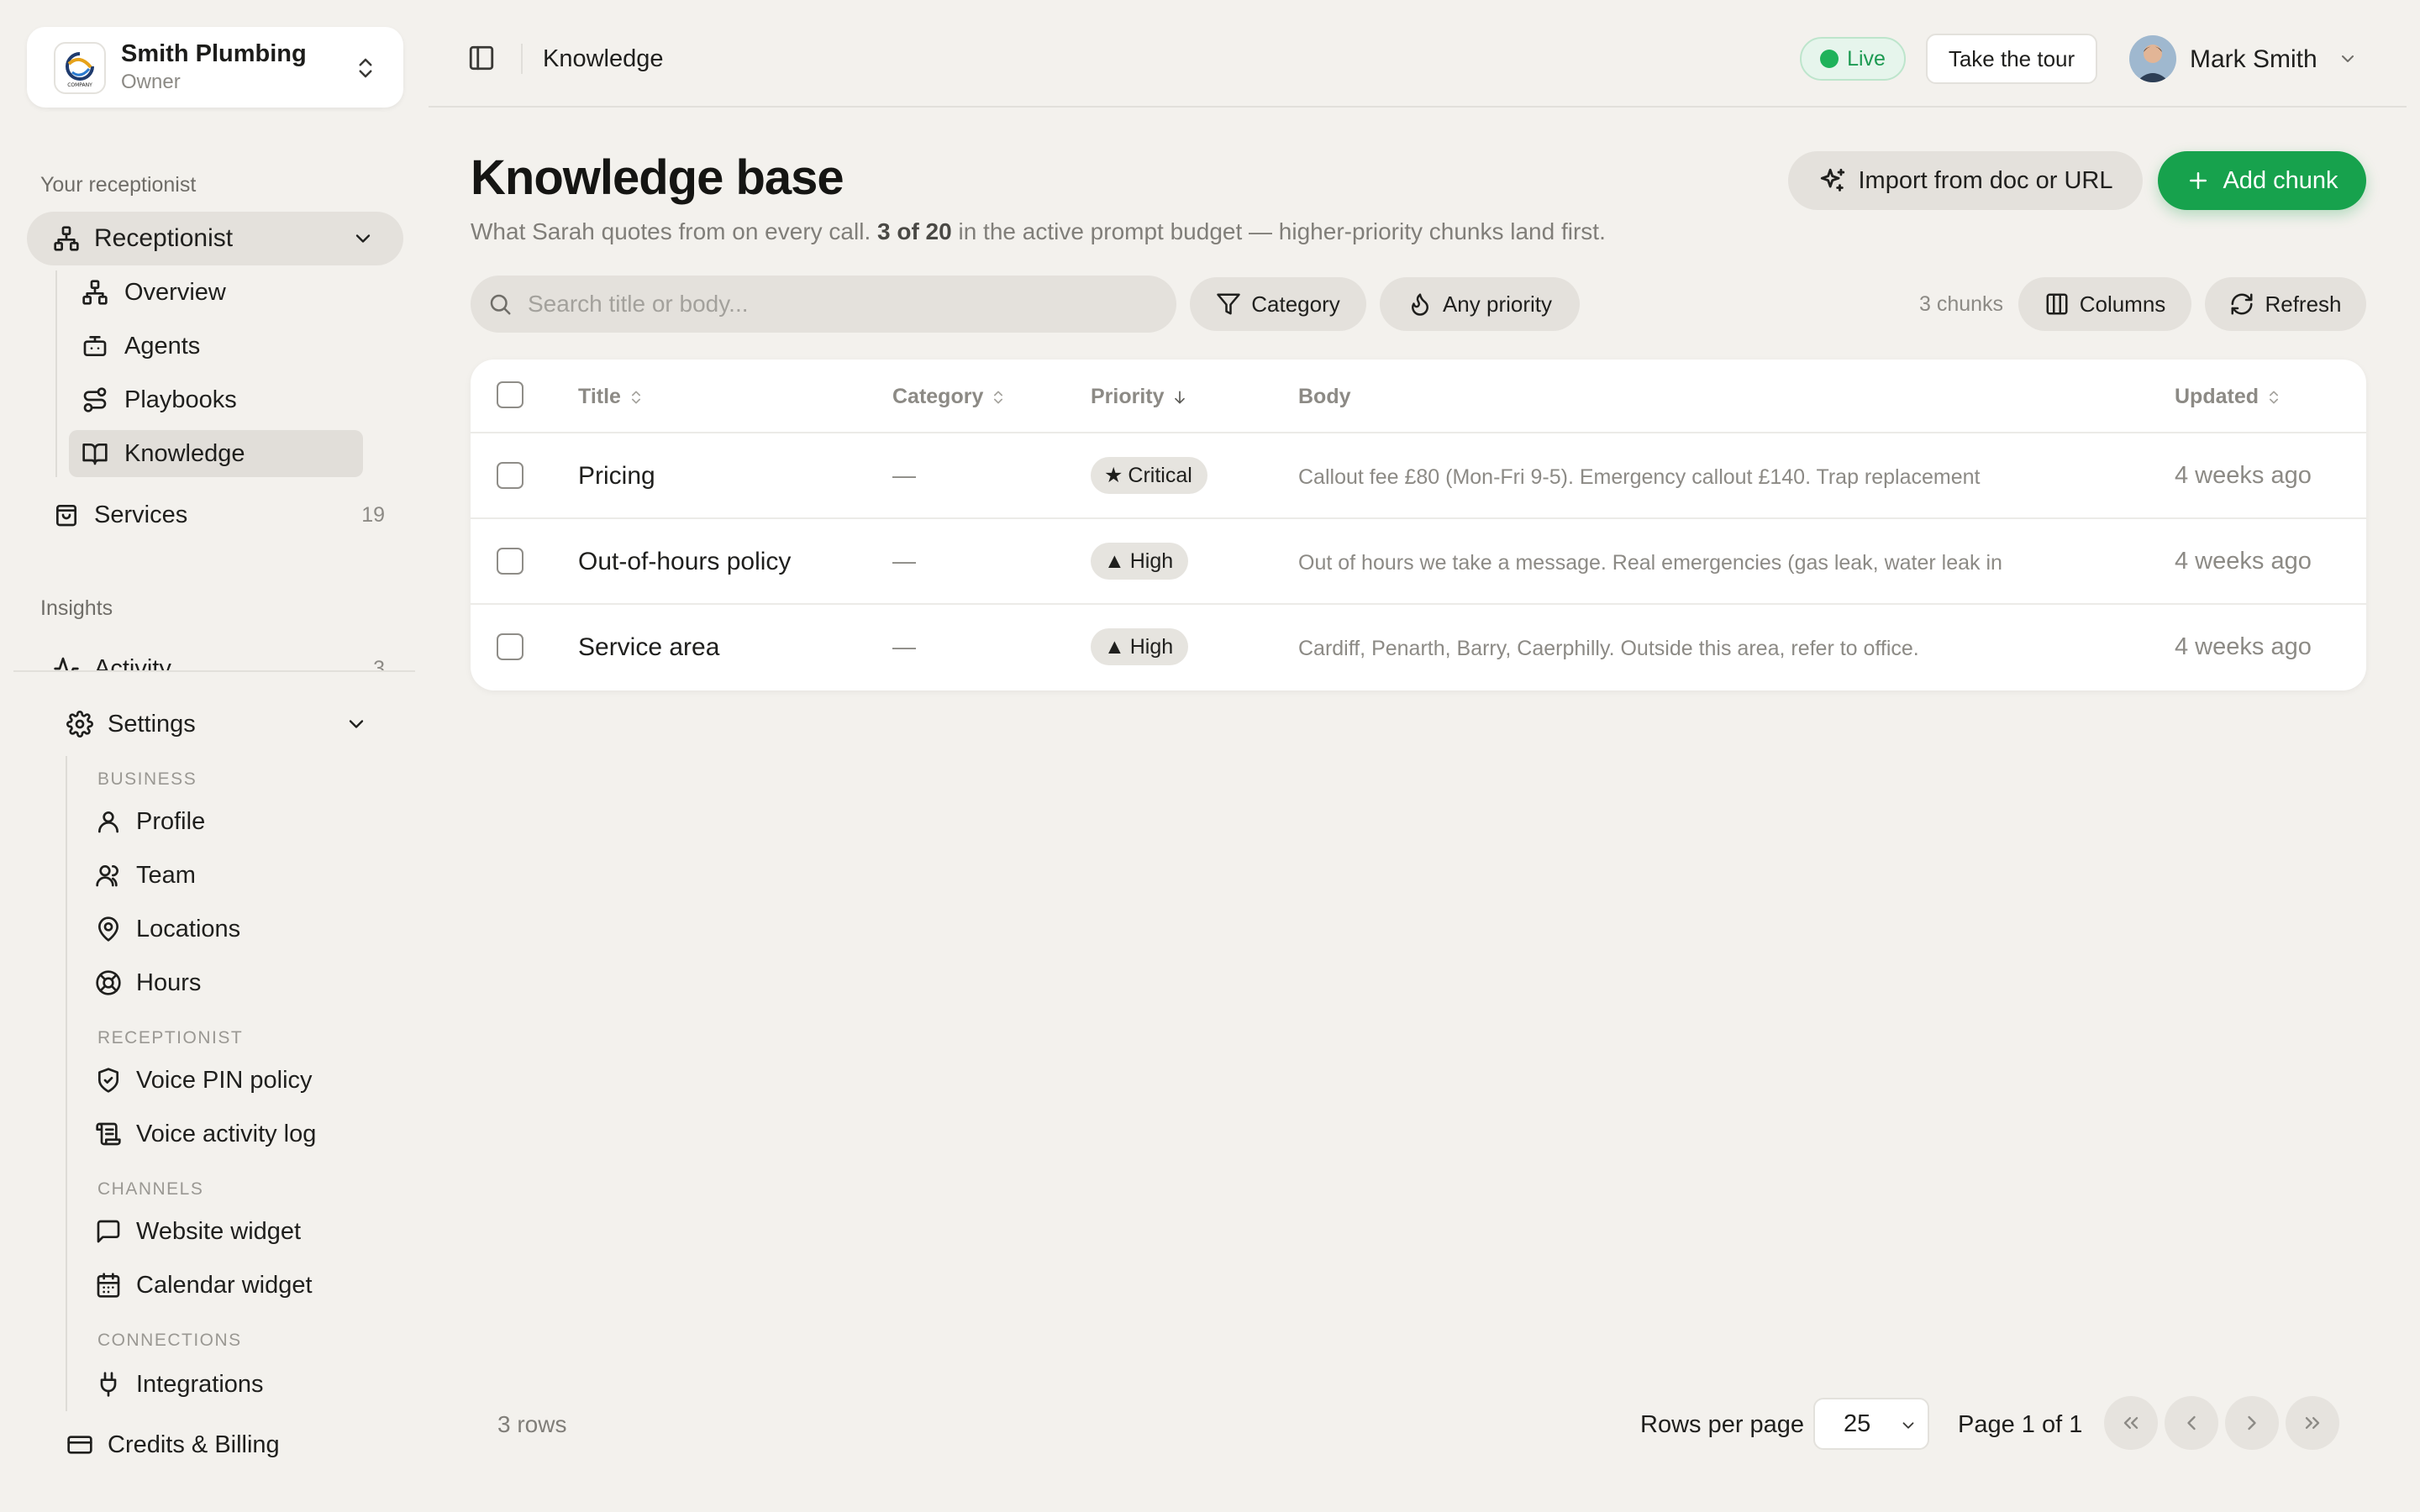  Describe the element at coordinates (950, 397) in the screenshot. I see `column-header-category: Category` at that location.